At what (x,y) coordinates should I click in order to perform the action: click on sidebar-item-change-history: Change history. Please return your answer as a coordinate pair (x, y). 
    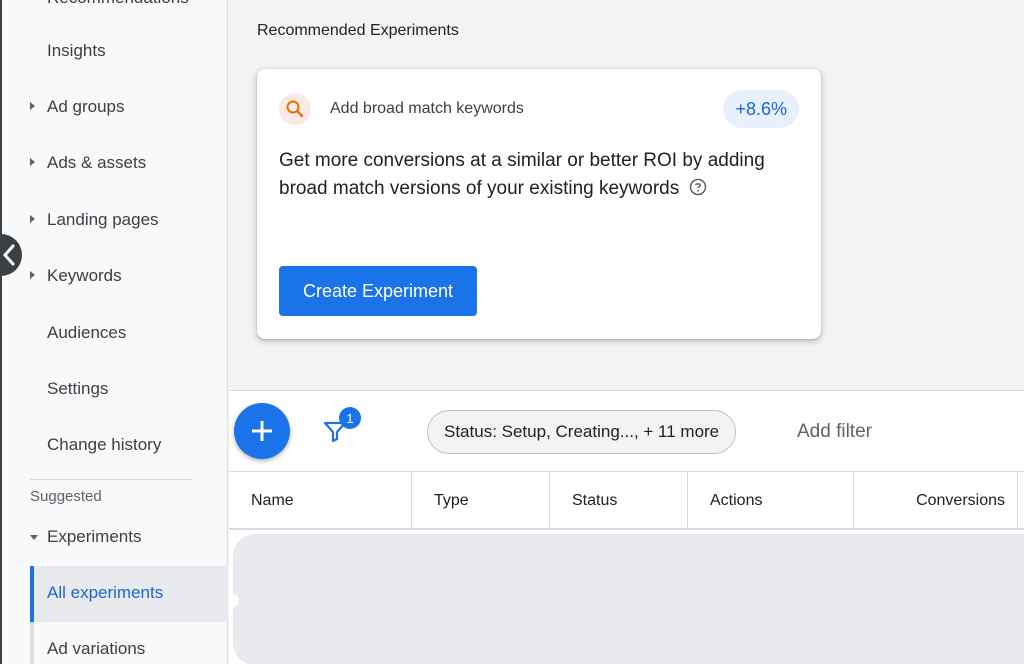
    Looking at the image, I should click on (104, 445).